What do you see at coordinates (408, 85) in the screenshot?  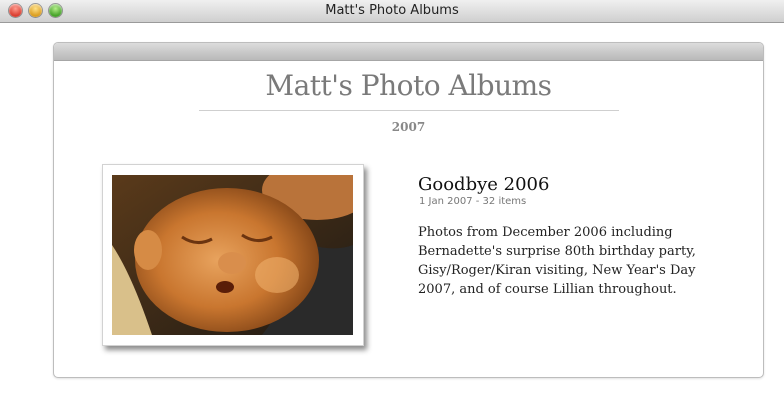 I see `page-title: Matt's Photo Albums` at bounding box center [408, 85].